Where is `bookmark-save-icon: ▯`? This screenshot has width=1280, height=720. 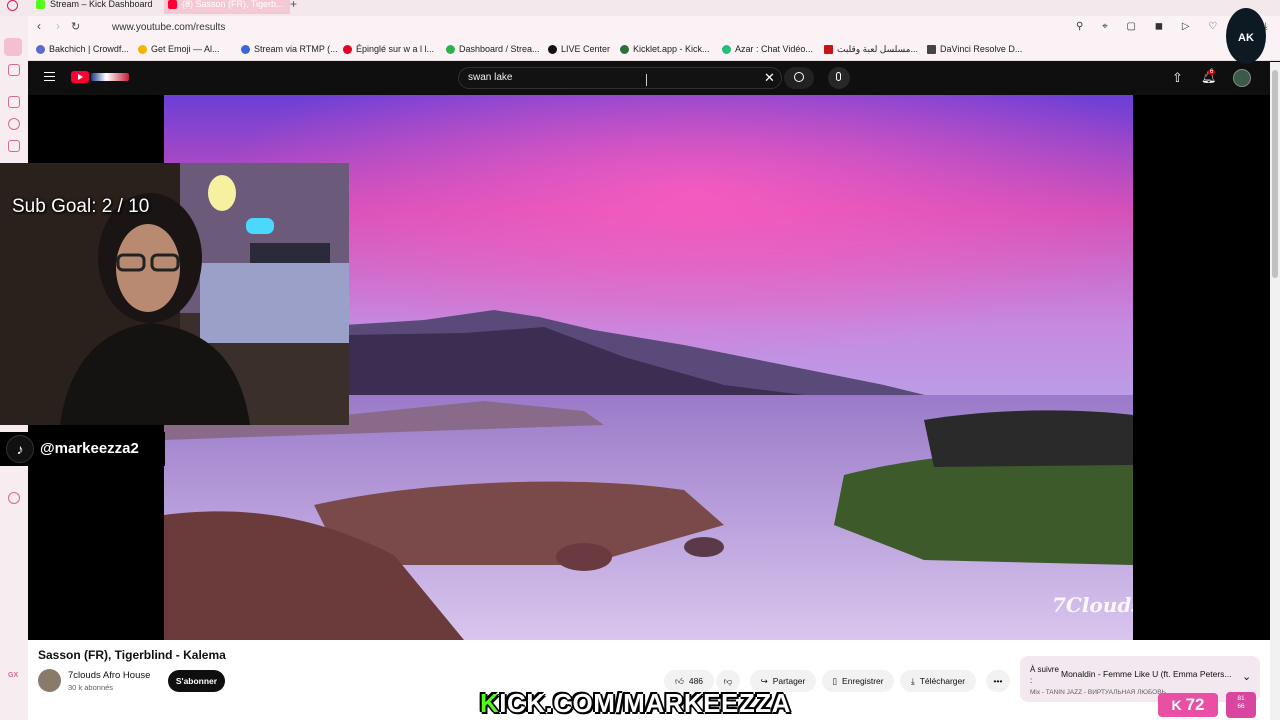
bookmark-save-icon: ▯ is located at coordinates (835, 680).